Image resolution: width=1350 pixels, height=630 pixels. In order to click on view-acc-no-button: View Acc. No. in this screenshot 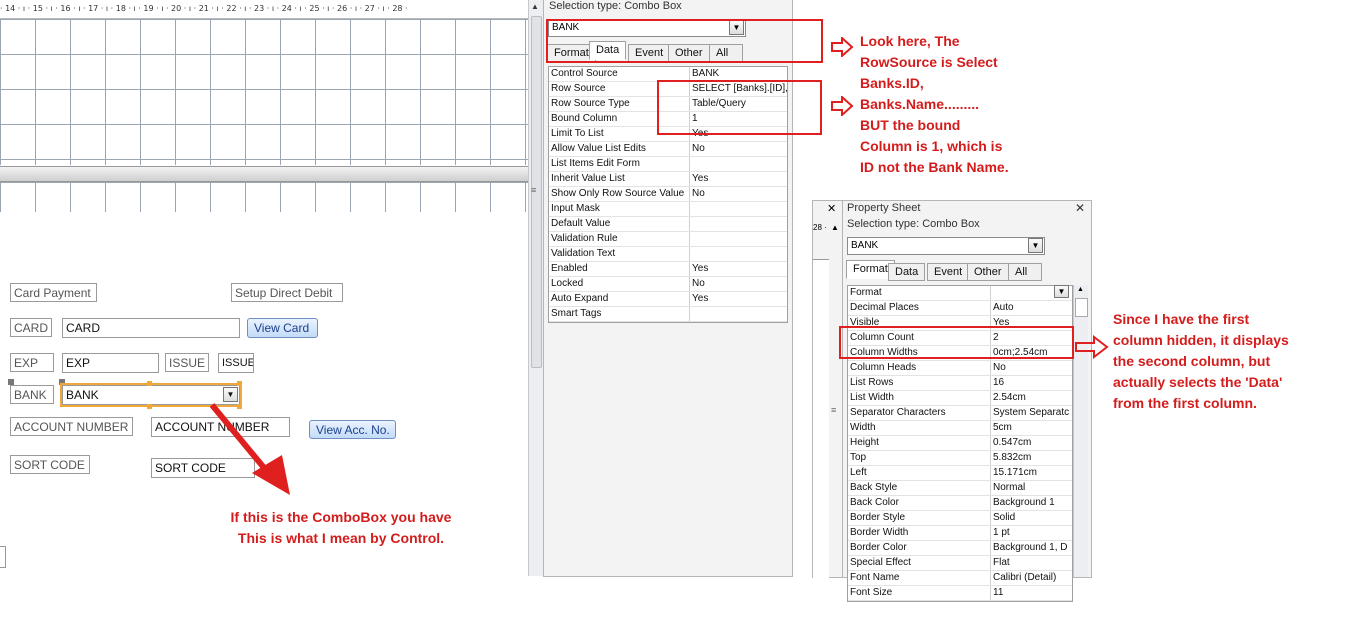, I will do `click(352, 429)`.